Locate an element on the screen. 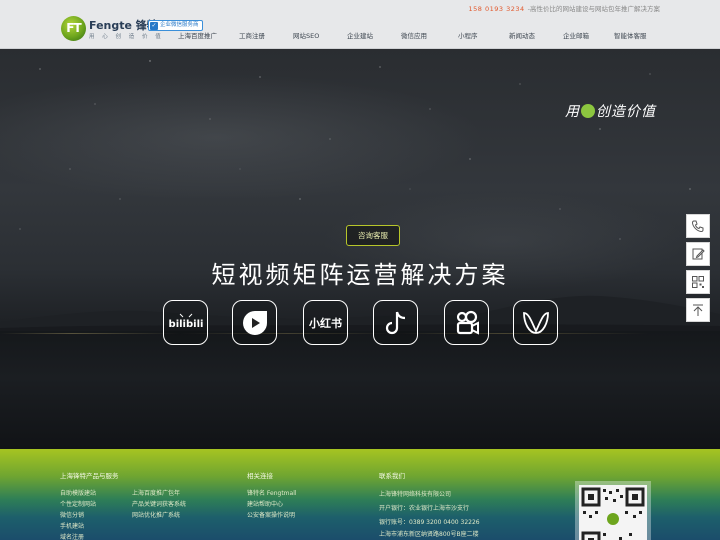 This screenshot has width=720, height=540. footer-address: 上海市浦东新区纳贤路800号B座二楼 is located at coordinates (429, 534).